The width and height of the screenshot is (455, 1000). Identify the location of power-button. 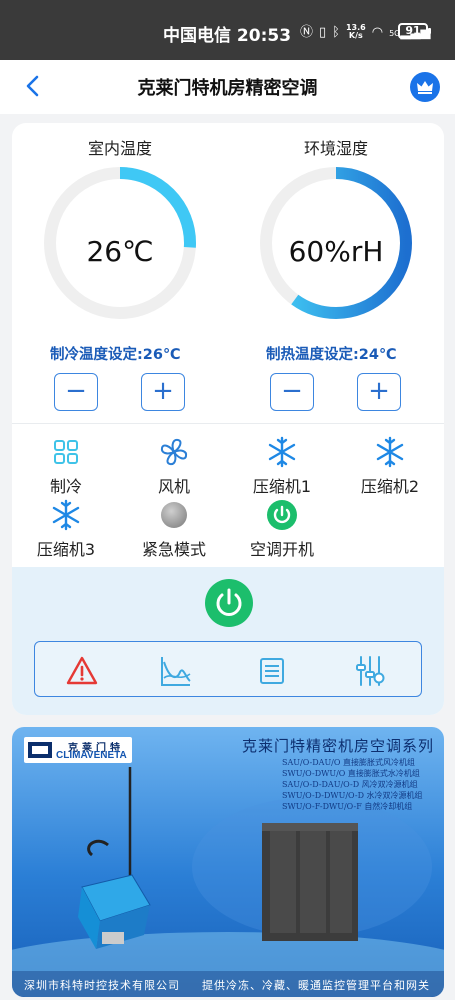
(229, 603).